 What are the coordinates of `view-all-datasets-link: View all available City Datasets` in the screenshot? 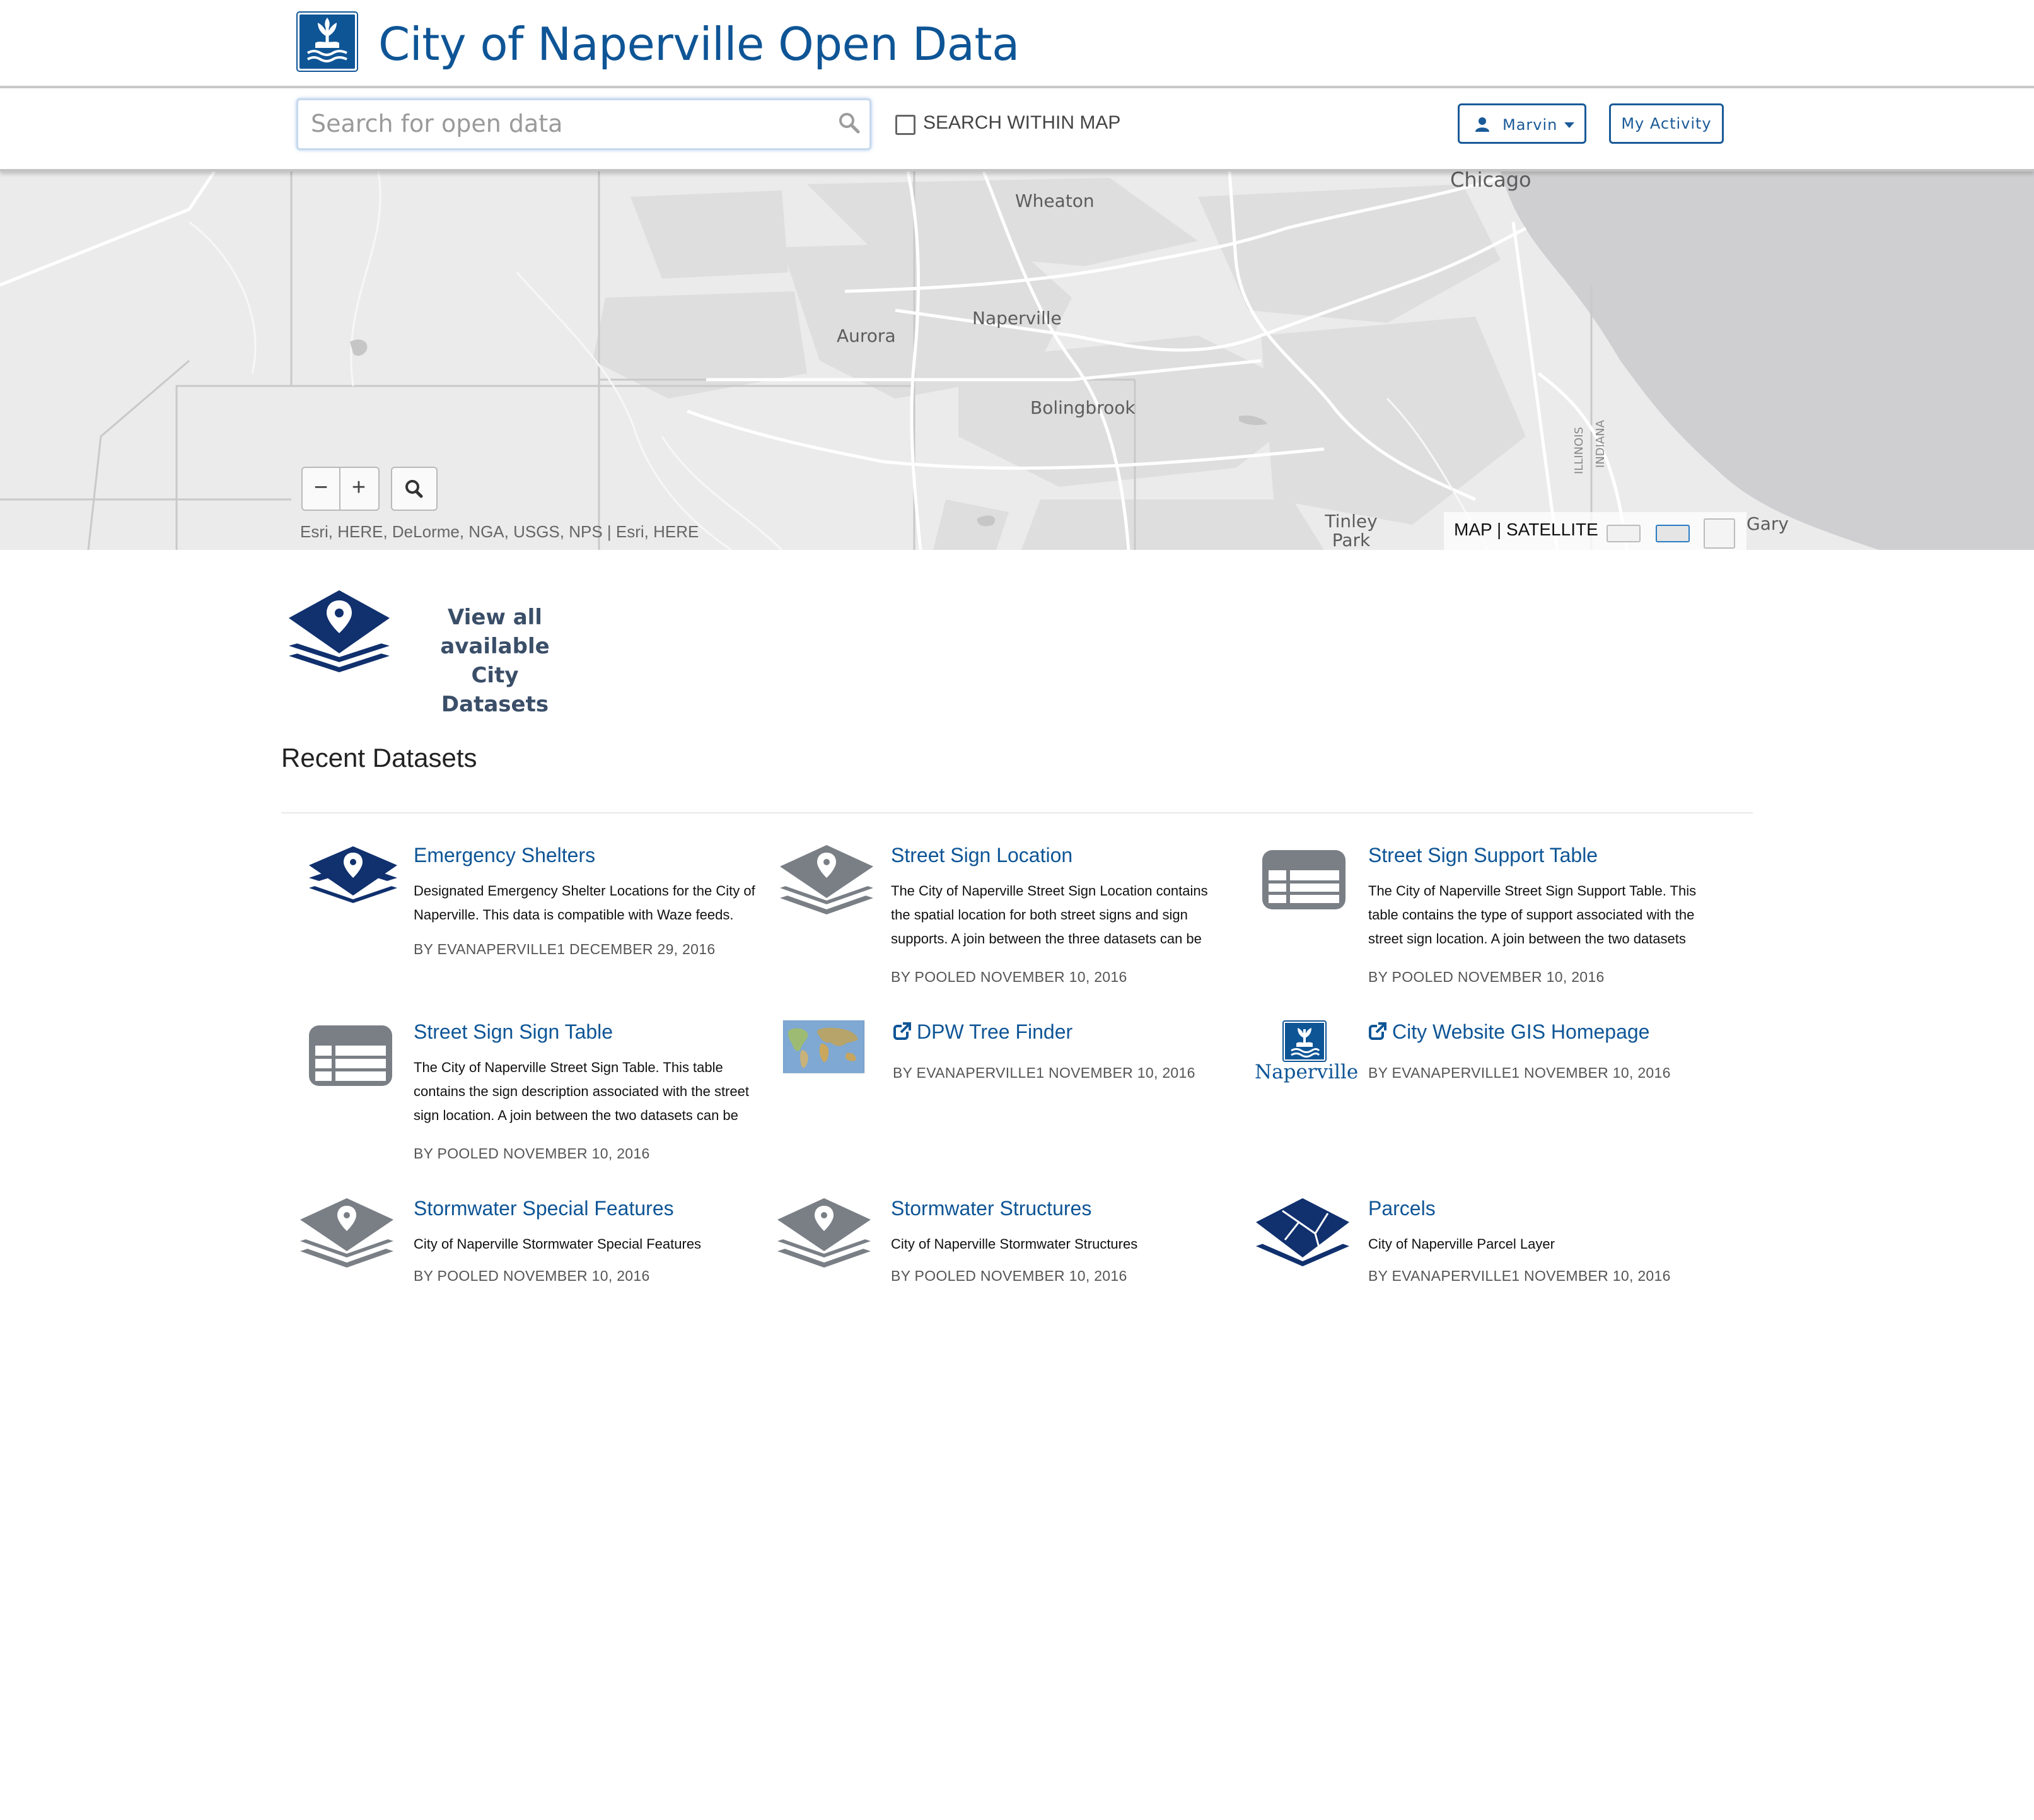 It's located at (460, 652).